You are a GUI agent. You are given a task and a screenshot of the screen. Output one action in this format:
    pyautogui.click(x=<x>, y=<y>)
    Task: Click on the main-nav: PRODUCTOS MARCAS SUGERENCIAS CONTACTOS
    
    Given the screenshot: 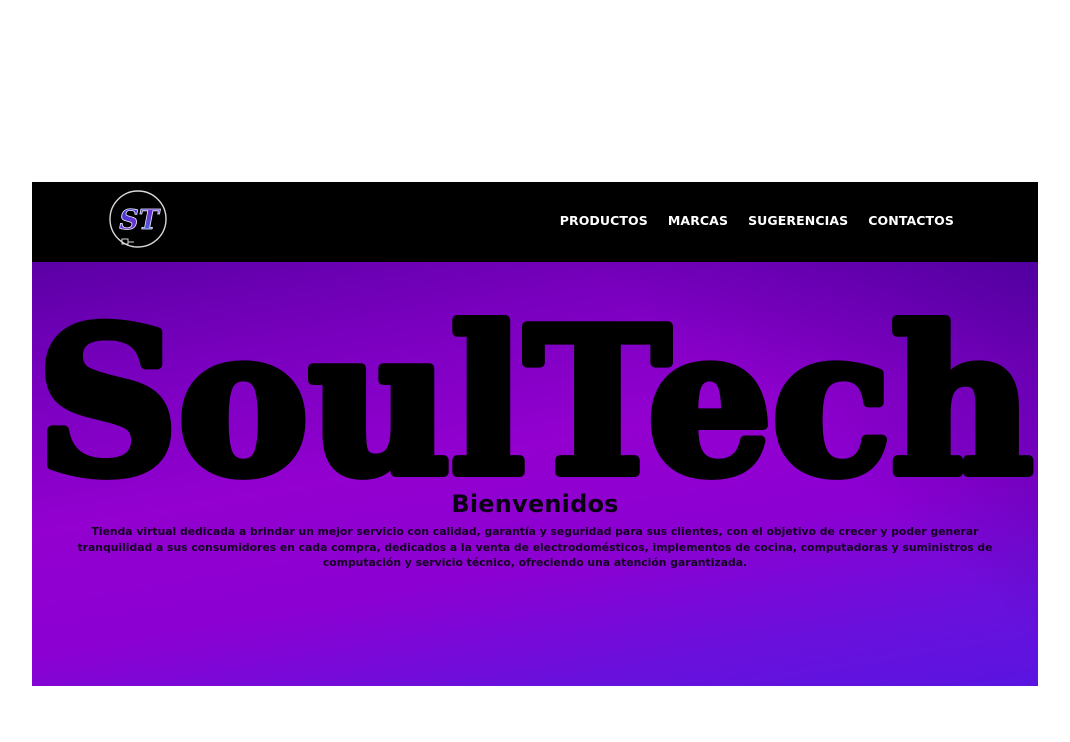 What is the action you would take?
    pyautogui.click(x=757, y=220)
    